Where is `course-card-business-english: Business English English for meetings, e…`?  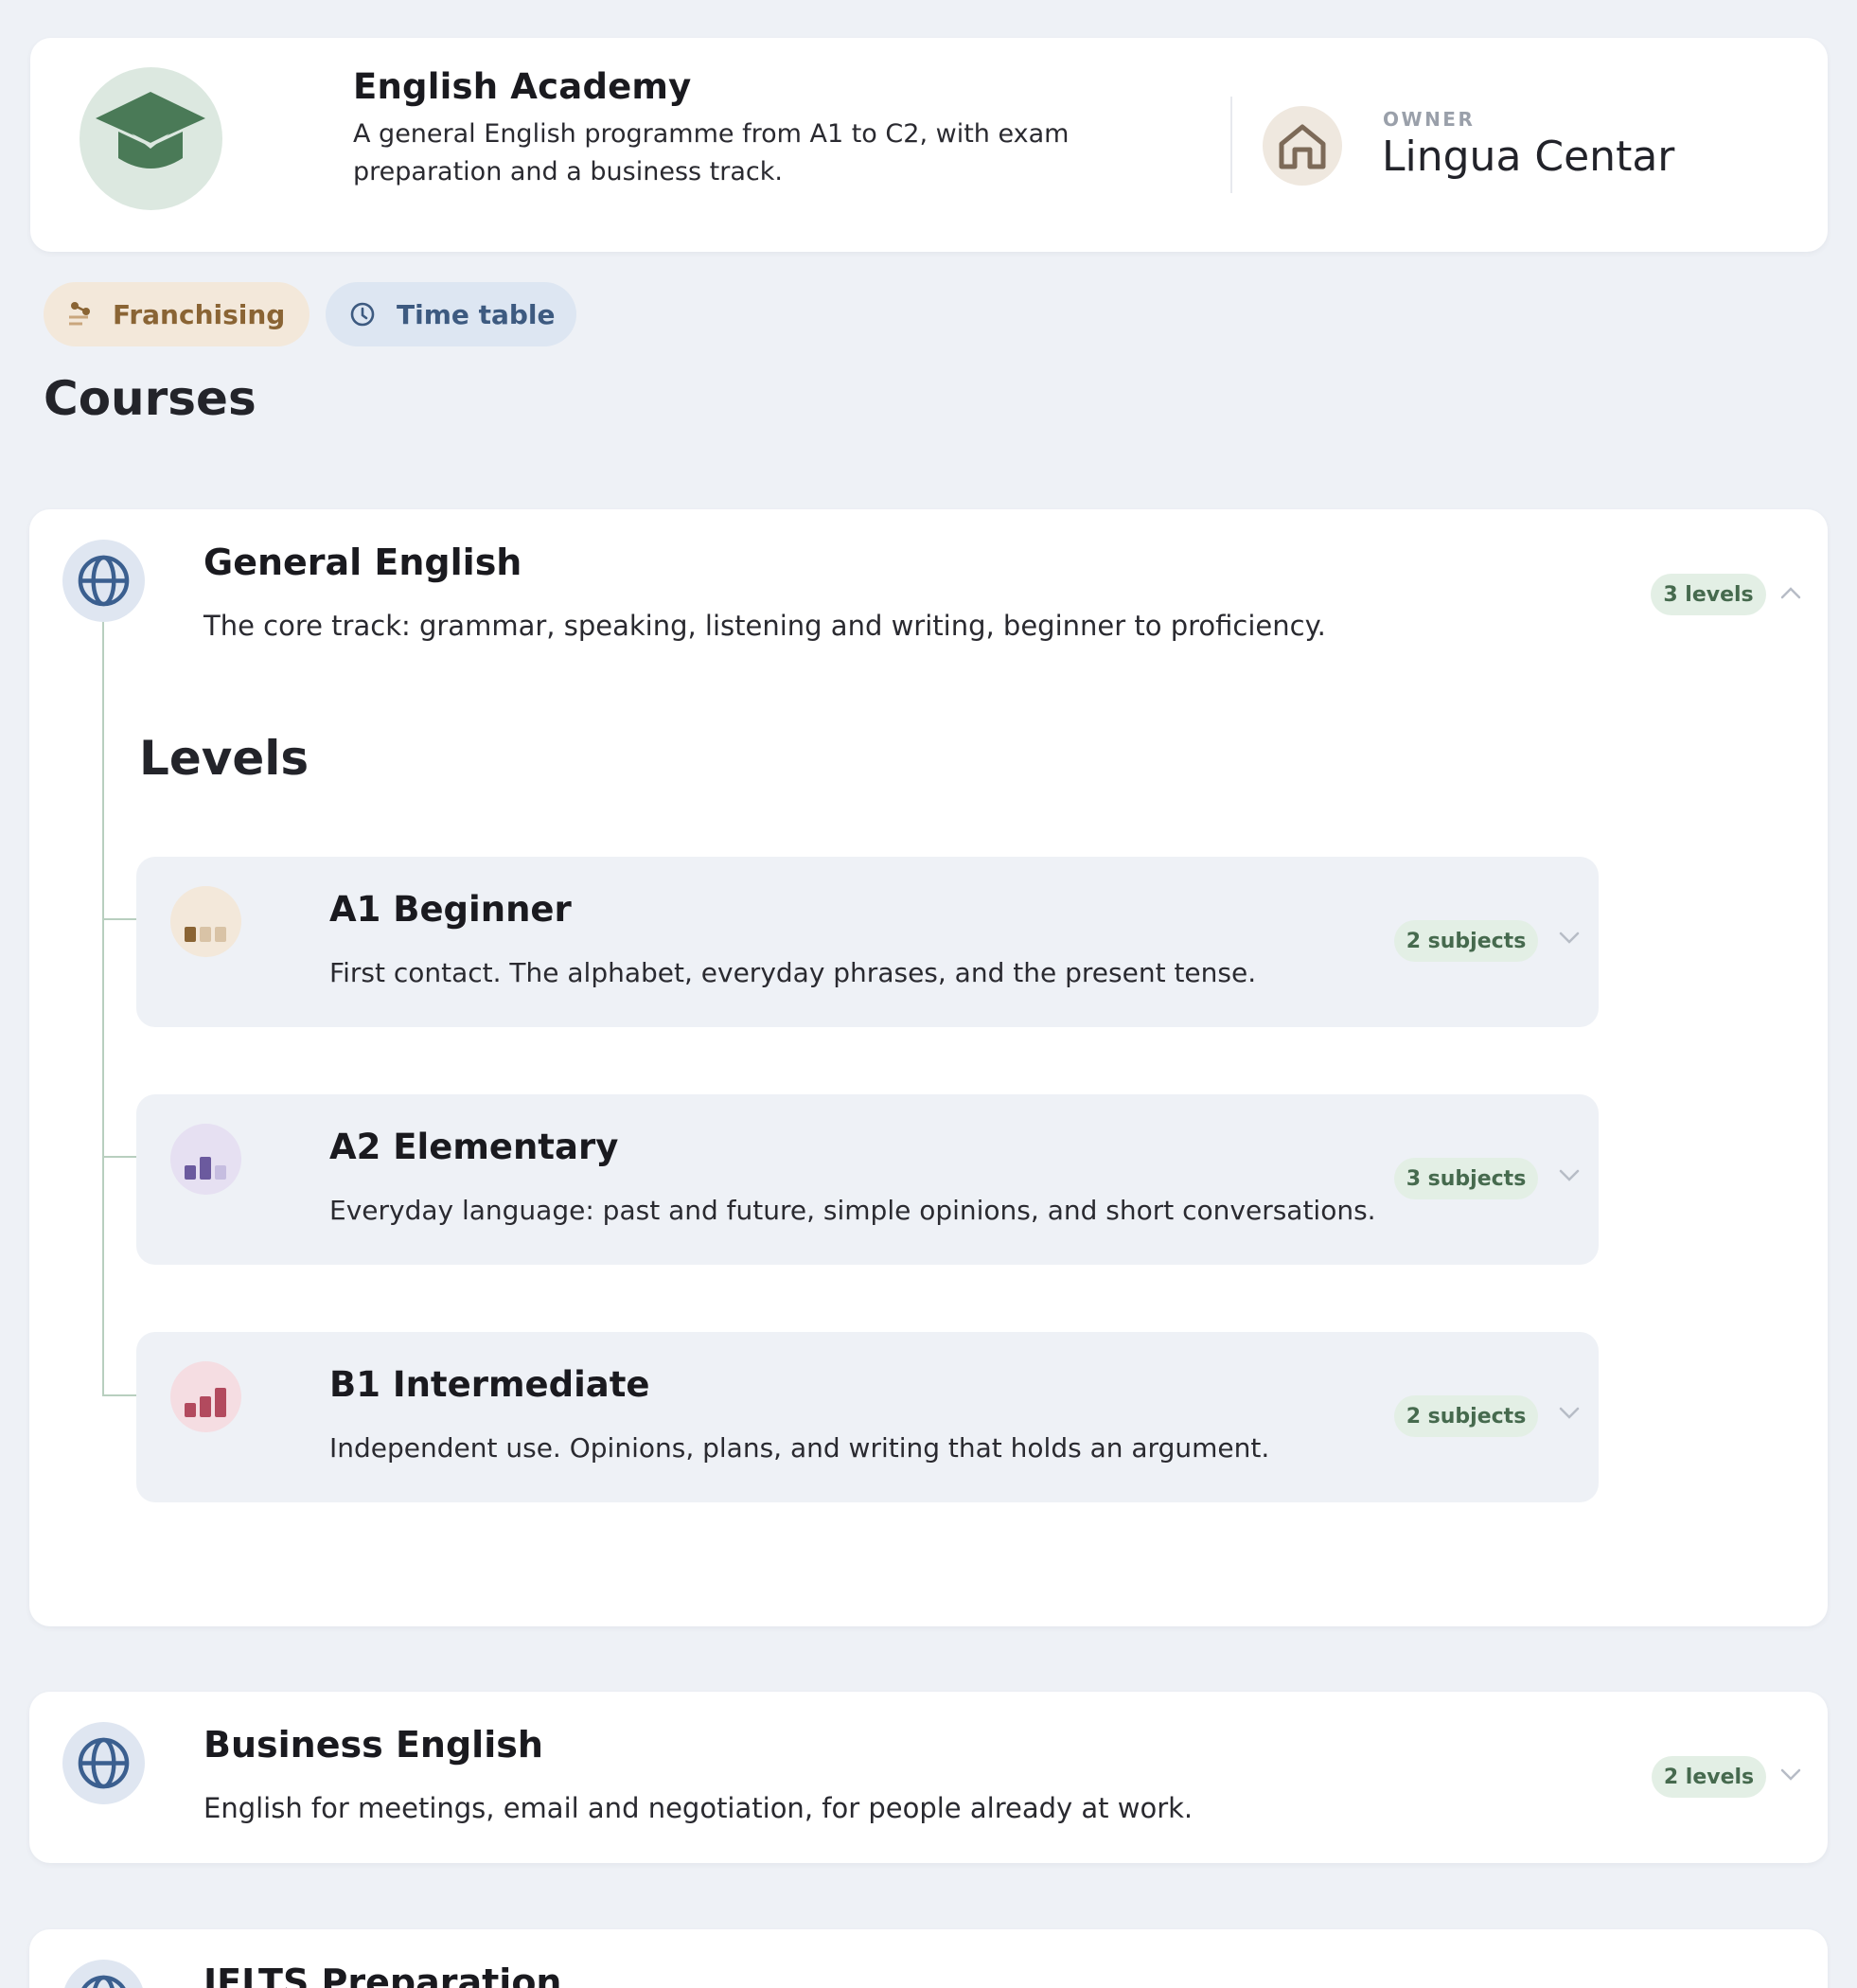
course-card-business-english: Business English English for meetings, e… is located at coordinates (928, 1777).